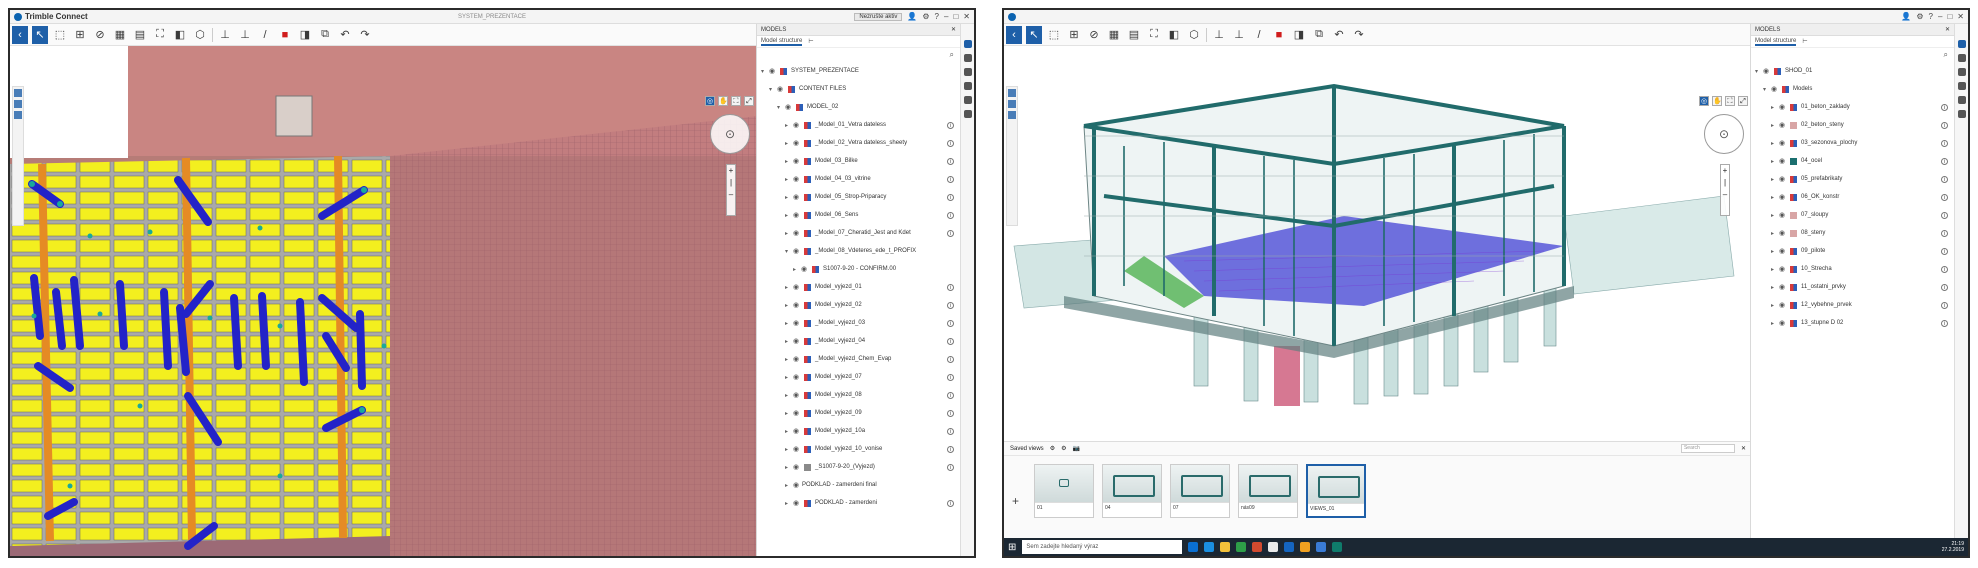  I want to click on tab-list-icon: ⊢, so click(810, 41).